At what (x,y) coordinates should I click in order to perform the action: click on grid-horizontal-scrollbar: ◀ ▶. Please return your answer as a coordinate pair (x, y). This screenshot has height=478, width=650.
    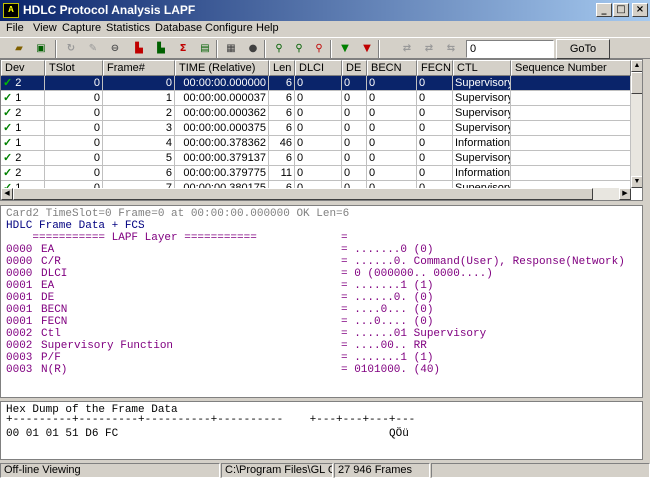
    Looking at the image, I should click on (316, 194).